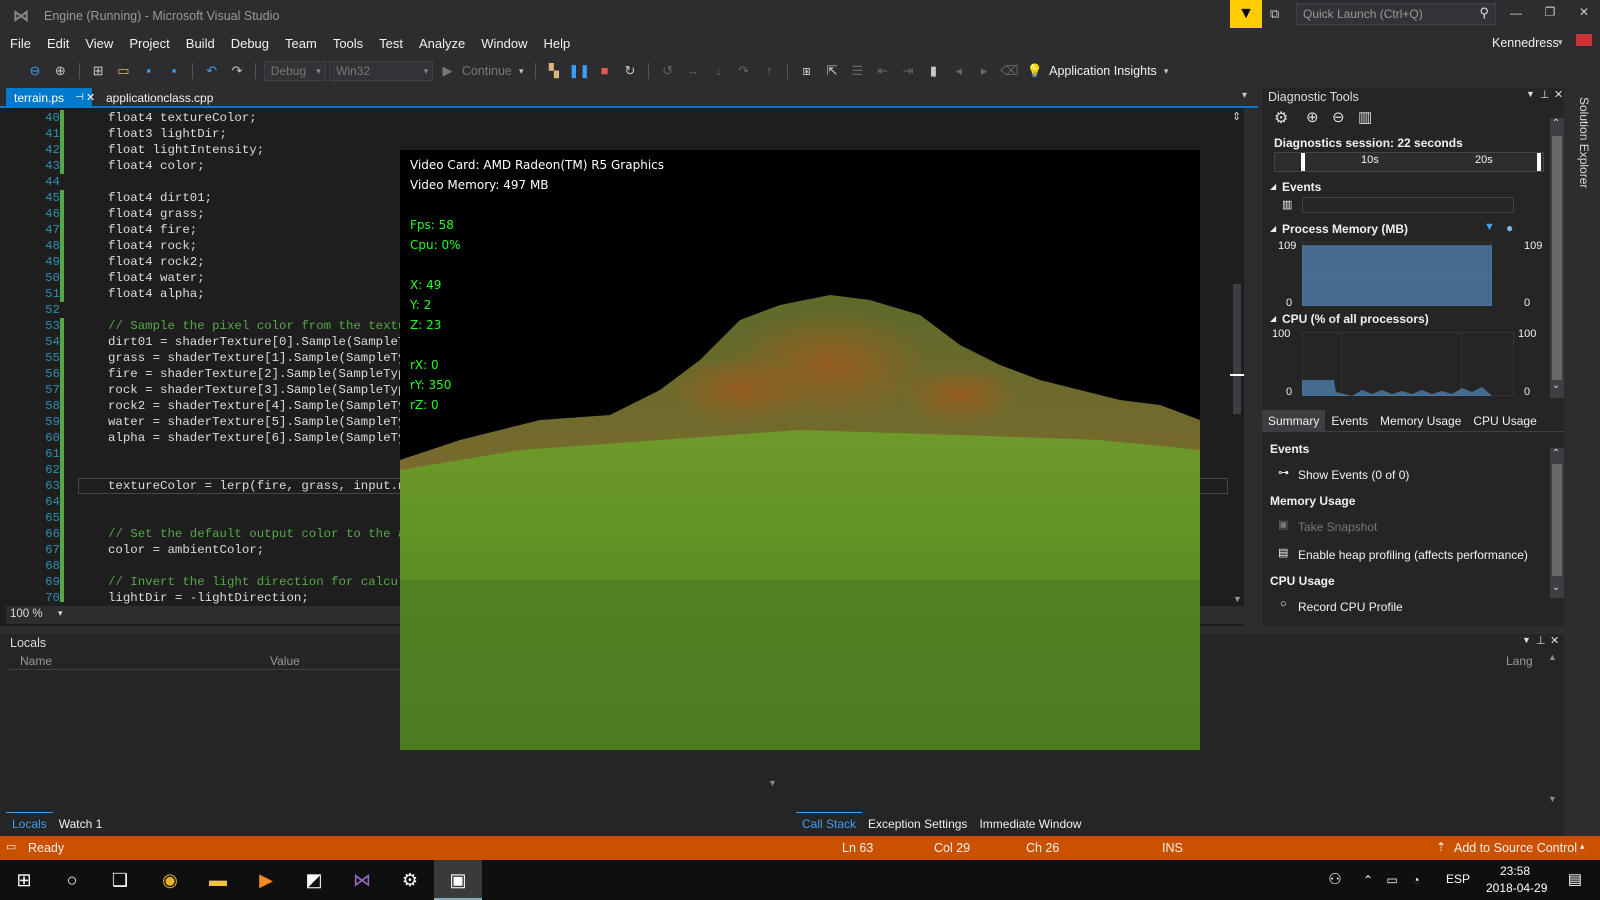  What do you see at coordinates (348, 44) in the screenshot?
I see `menu-tools: Tools` at bounding box center [348, 44].